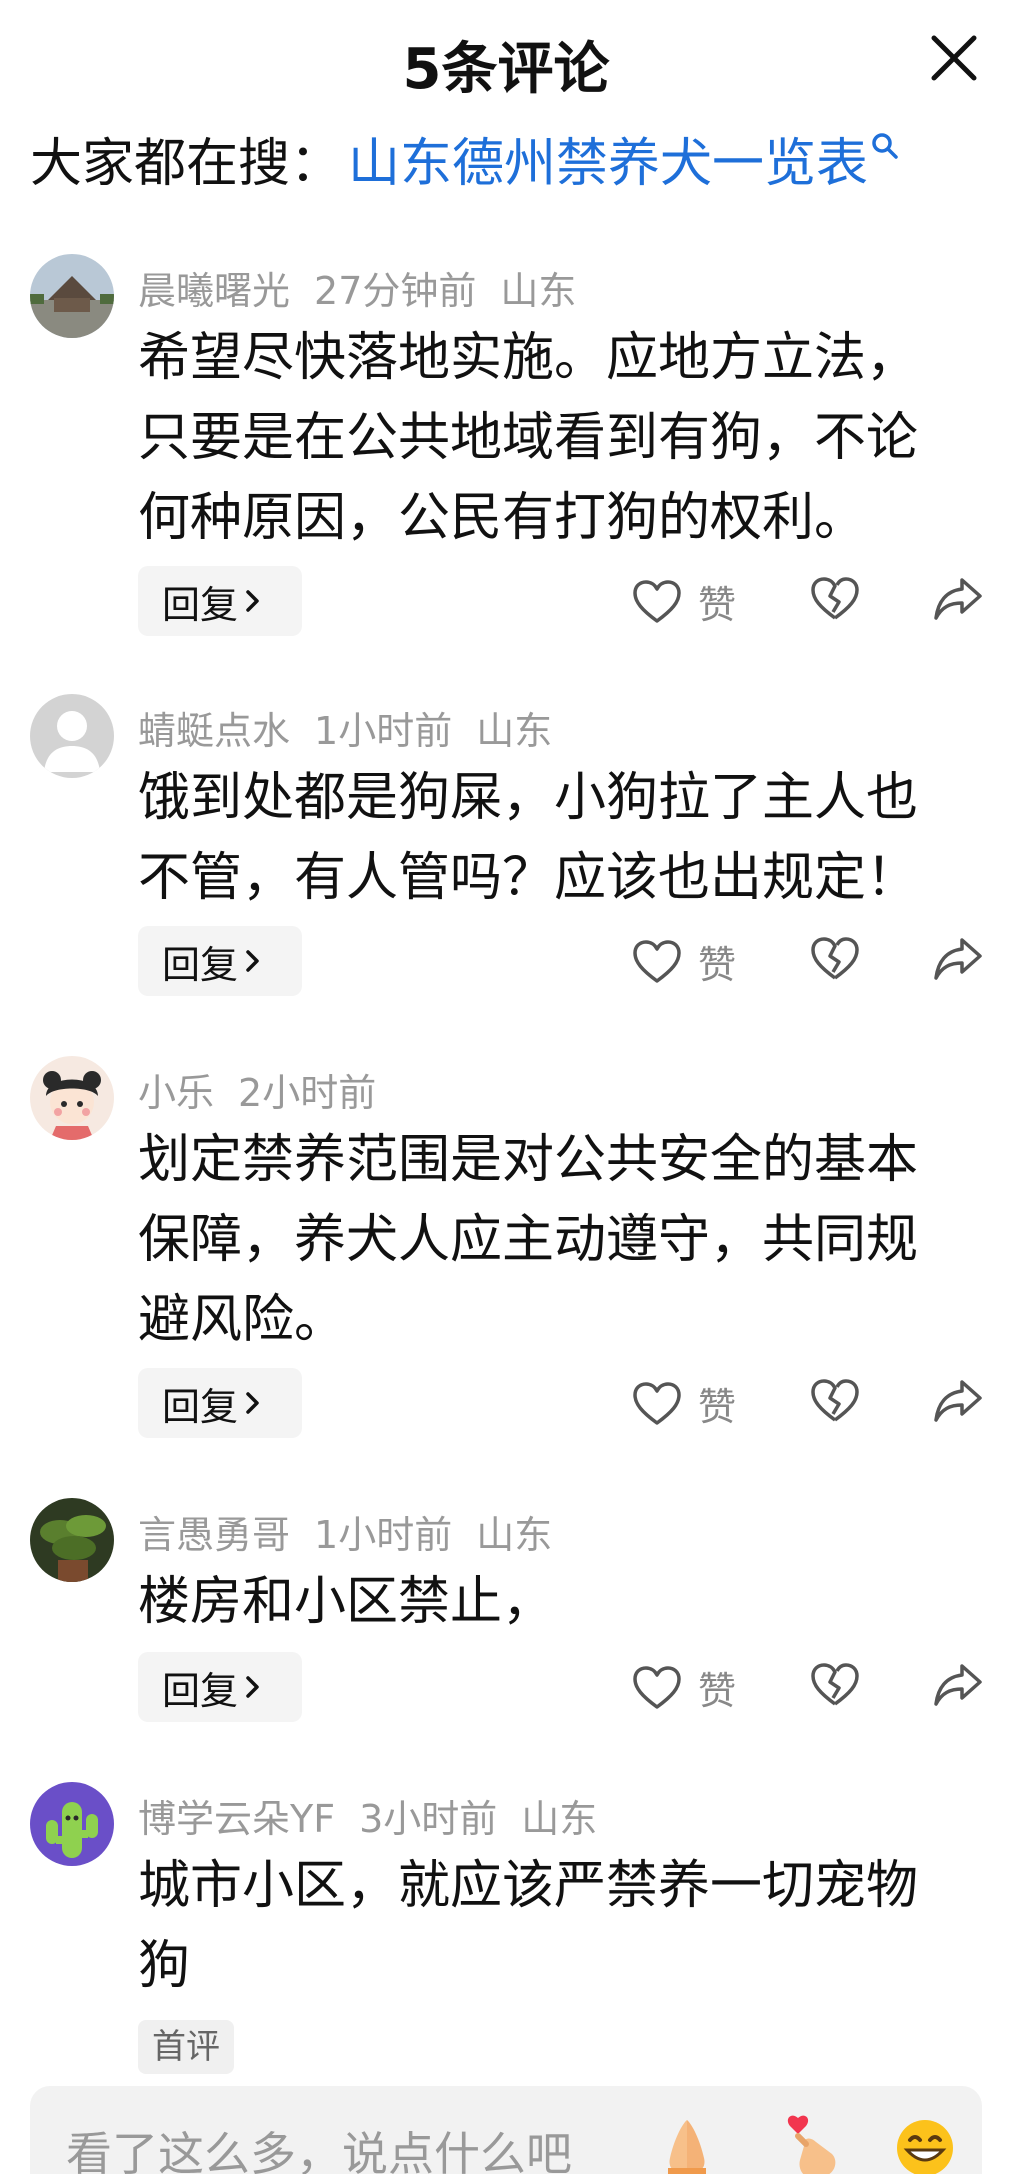 The width and height of the screenshot is (1012, 2174). Describe the element at coordinates (687, 2142) in the screenshot. I see `praying-hands-emoji-icon` at that location.